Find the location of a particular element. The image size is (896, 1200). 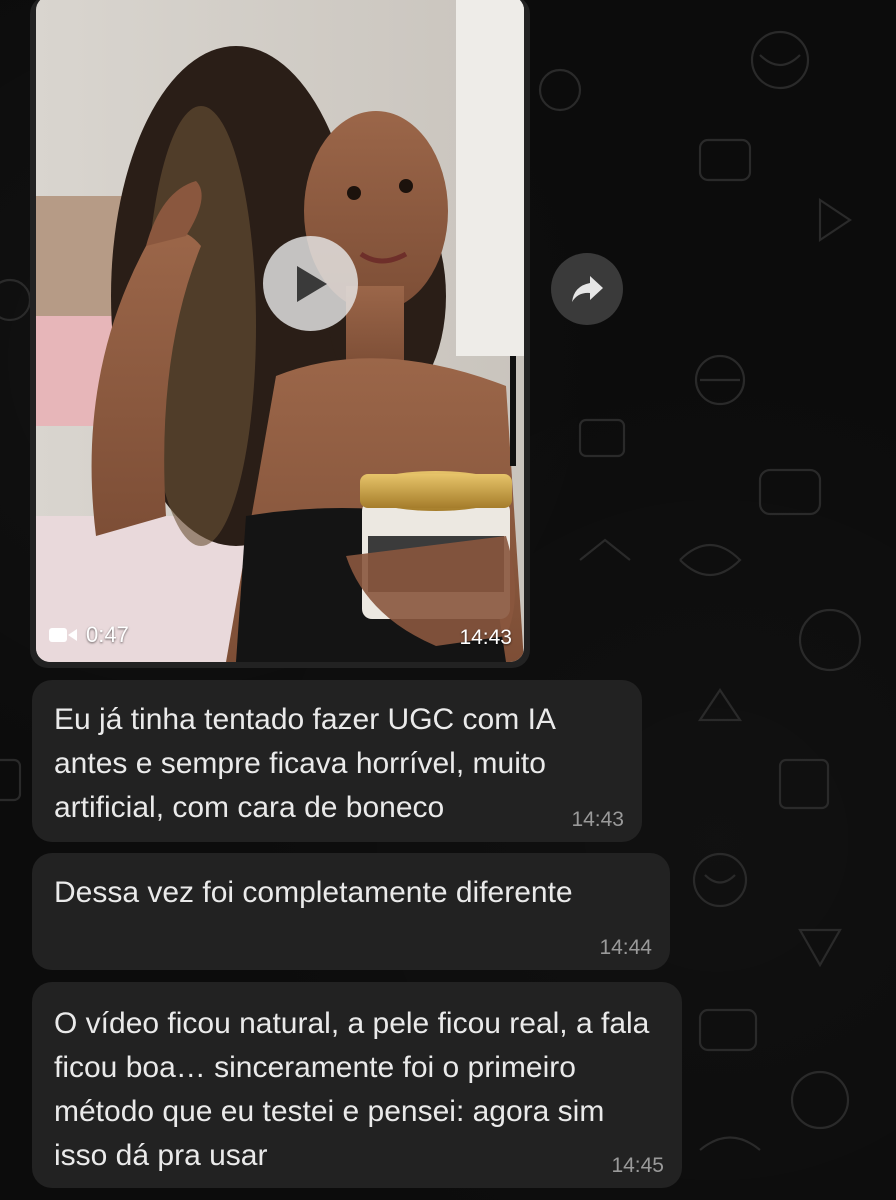

forward-icon is located at coordinates (587, 289).